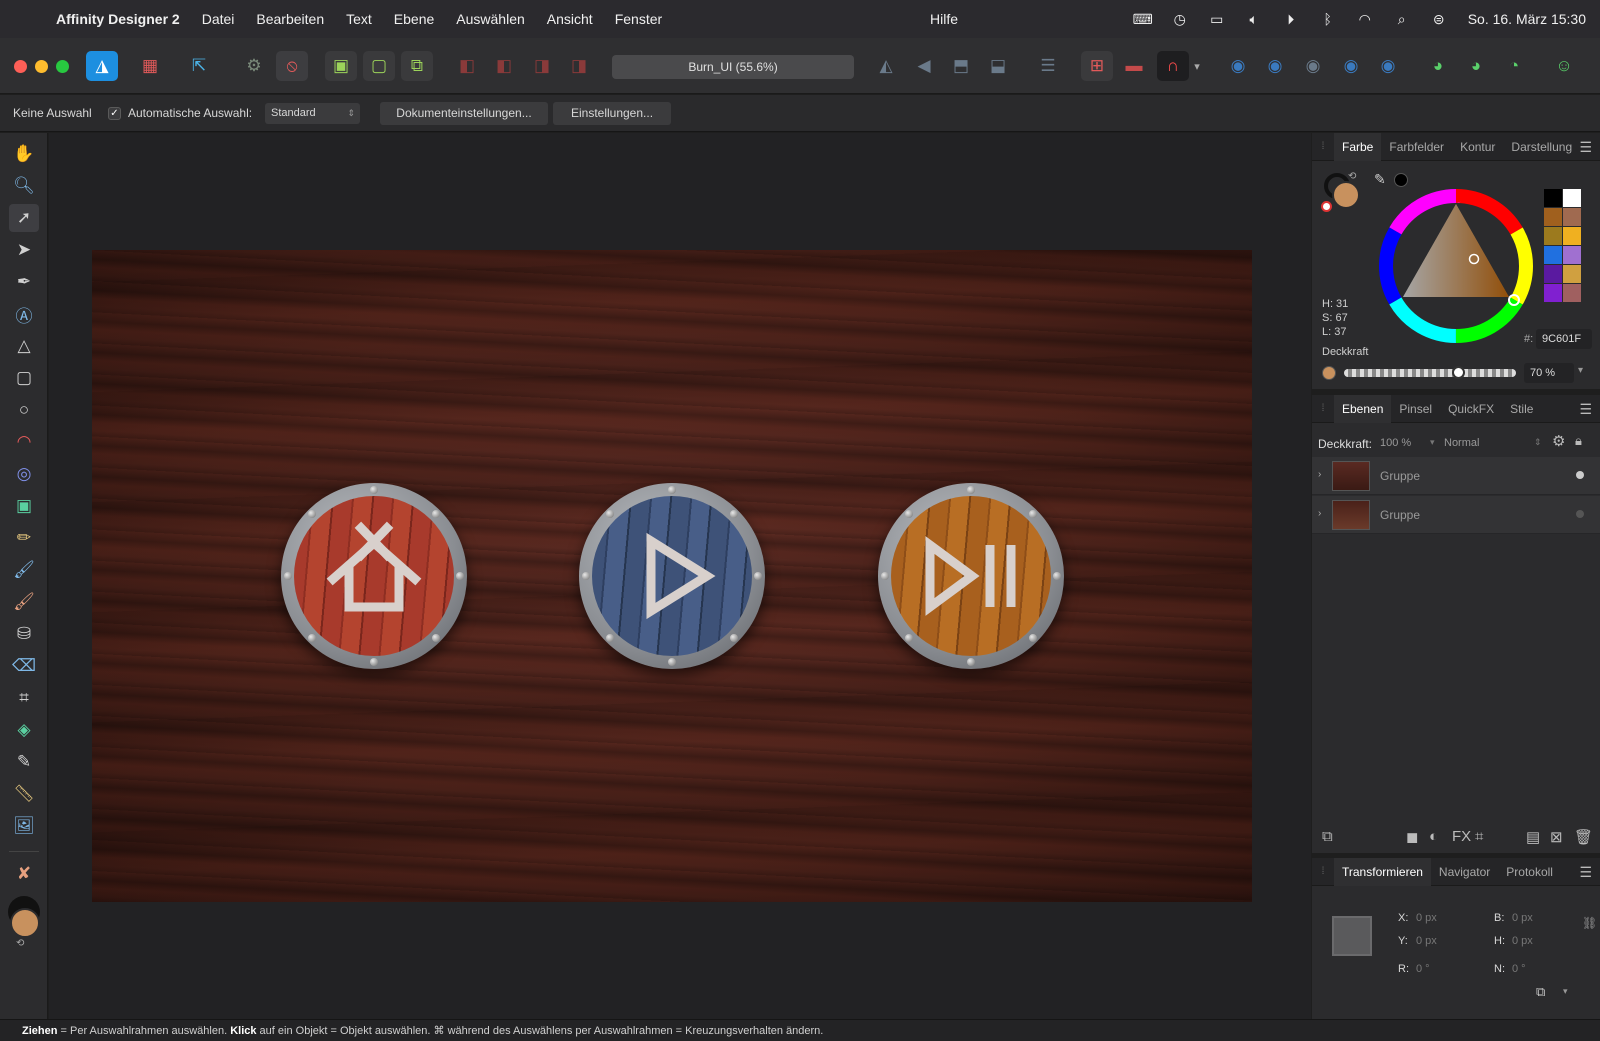 The image size is (1600, 1041). Describe the element at coordinates (490, 19) in the screenshot. I see `menu-auswaehlen: Auswählen` at that location.